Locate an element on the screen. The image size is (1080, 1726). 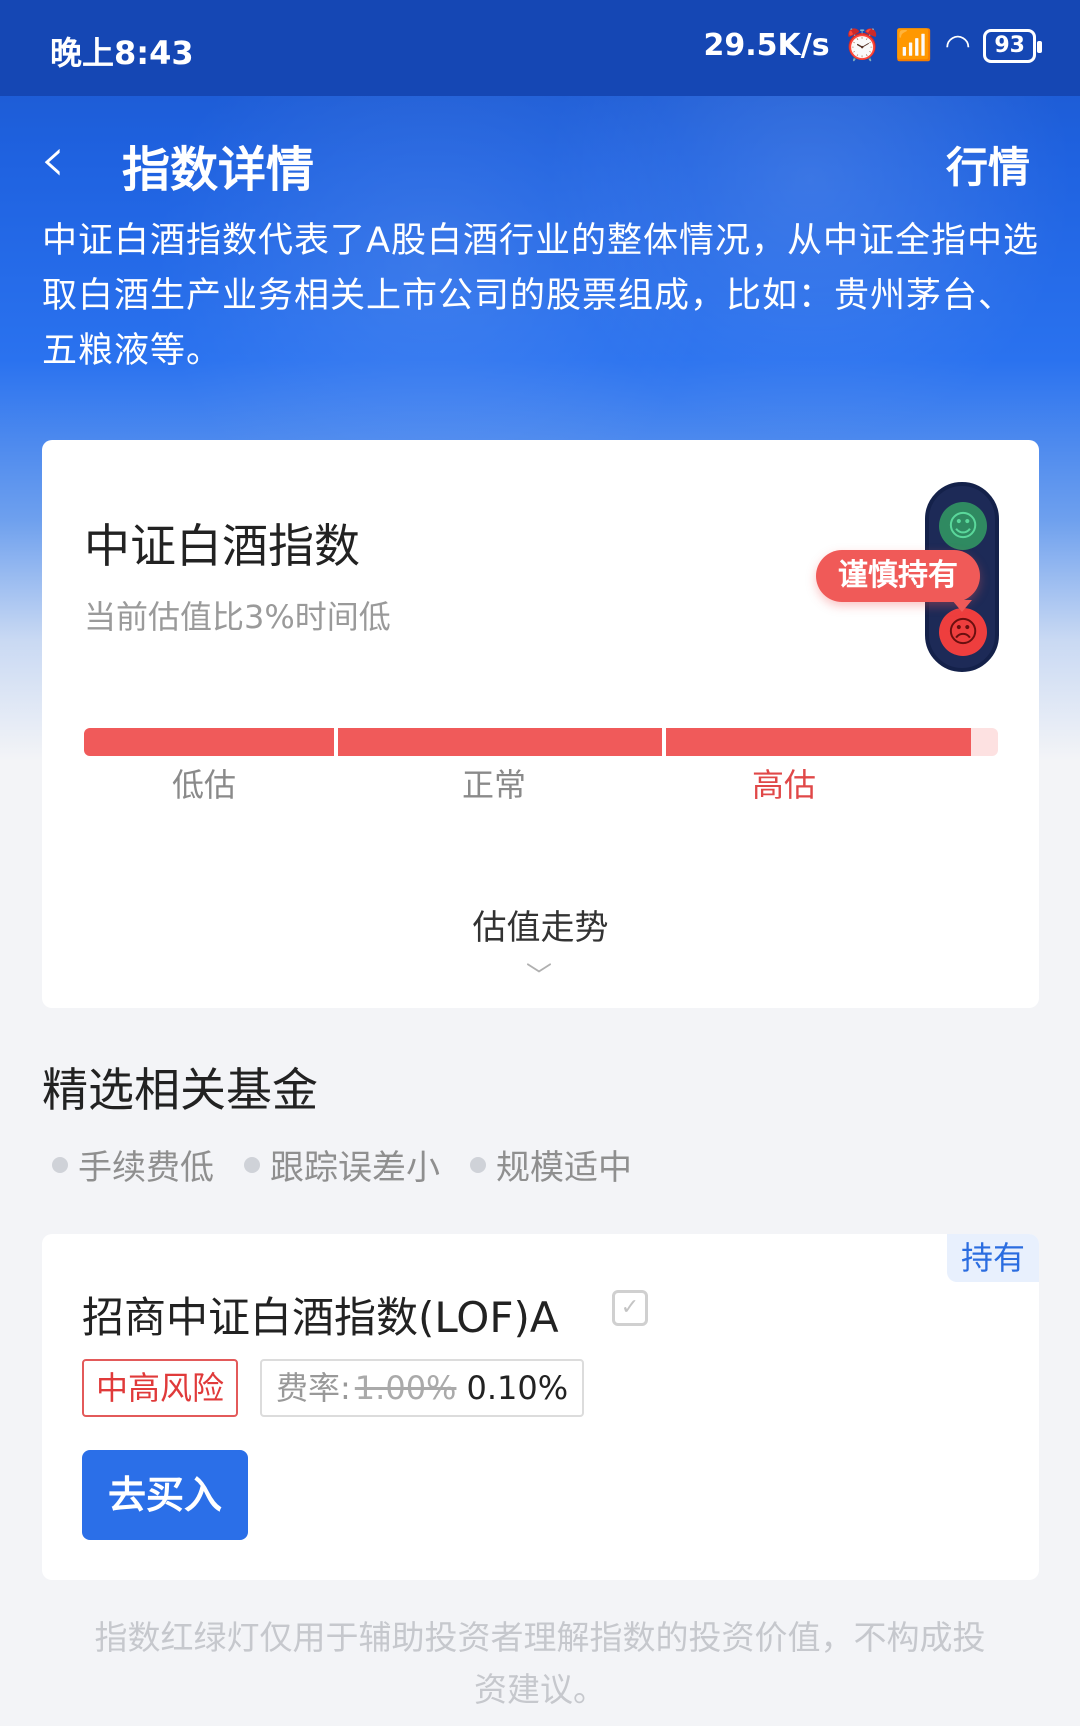
fund-tags: 手续费低 跟踪误差小 规模适中 is located at coordinates (342, 1164).